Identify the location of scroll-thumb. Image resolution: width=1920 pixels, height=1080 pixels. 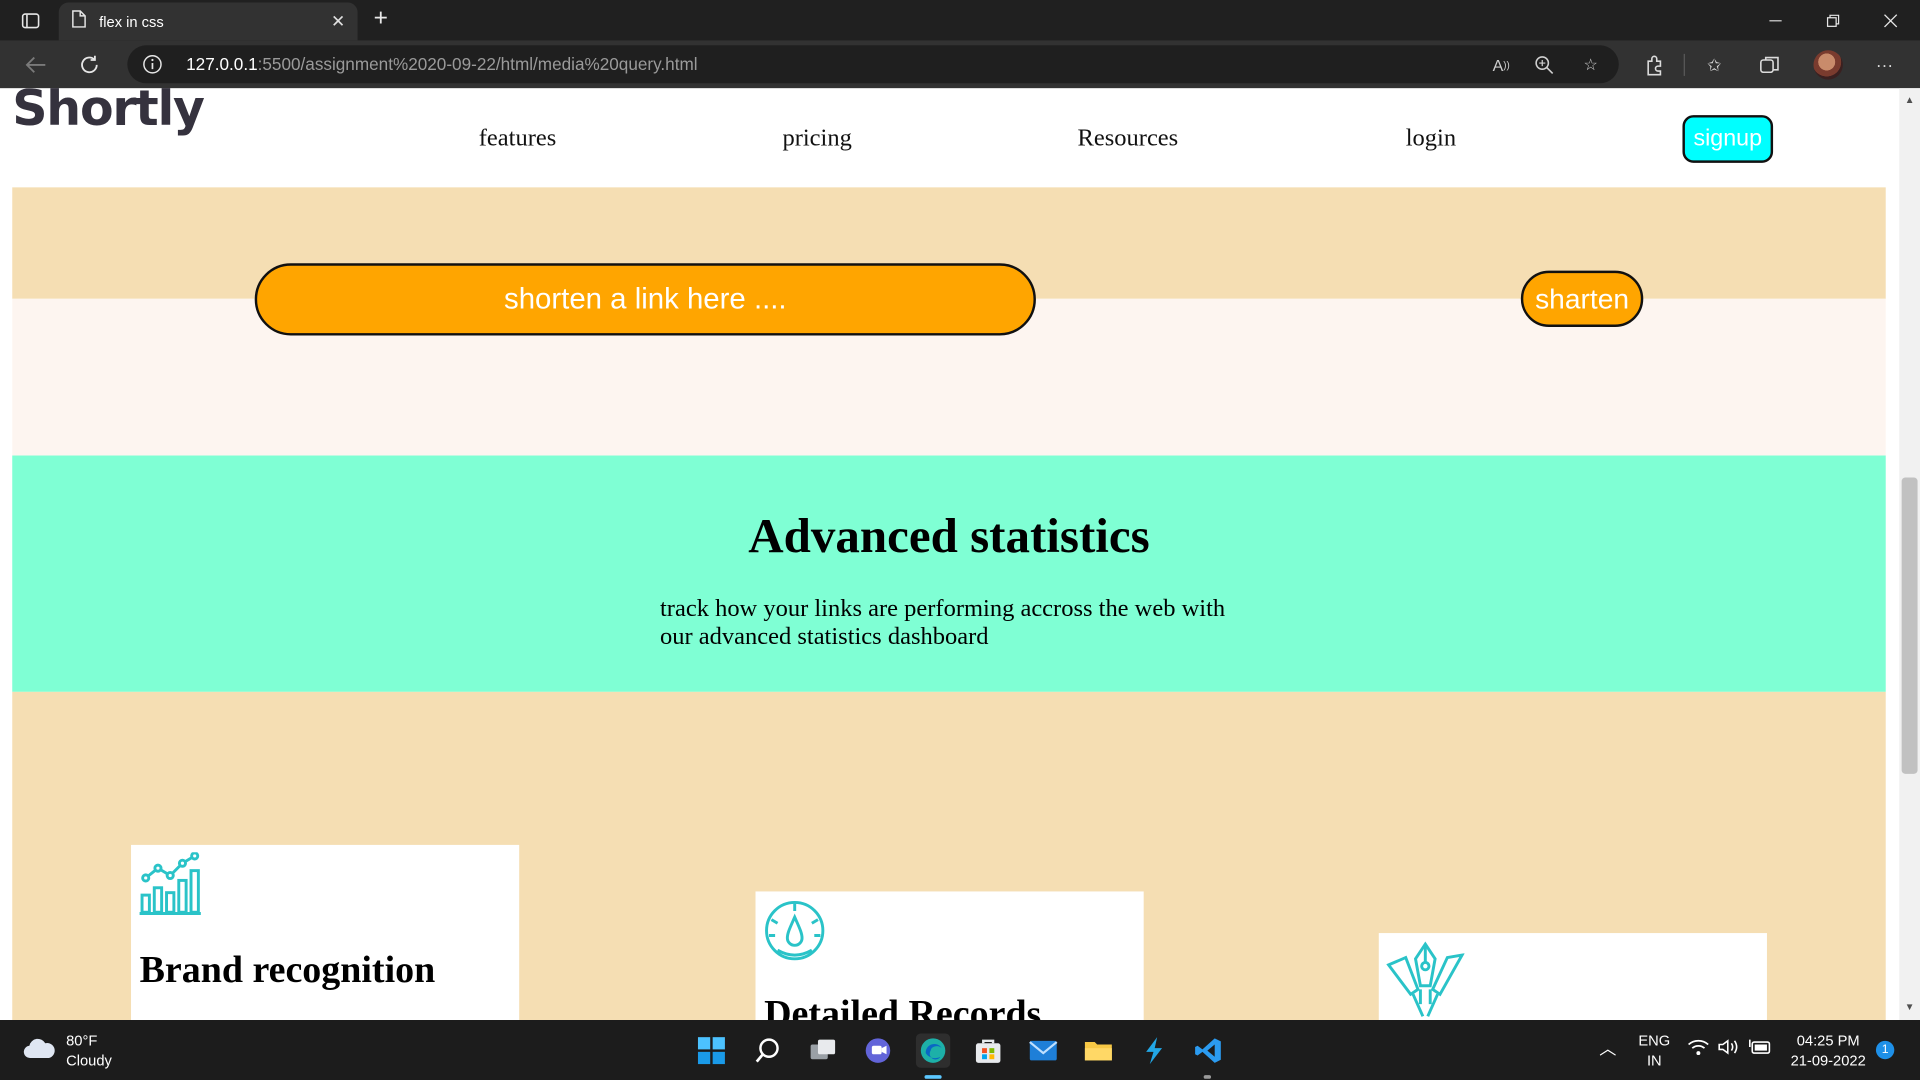
(1909, 625).